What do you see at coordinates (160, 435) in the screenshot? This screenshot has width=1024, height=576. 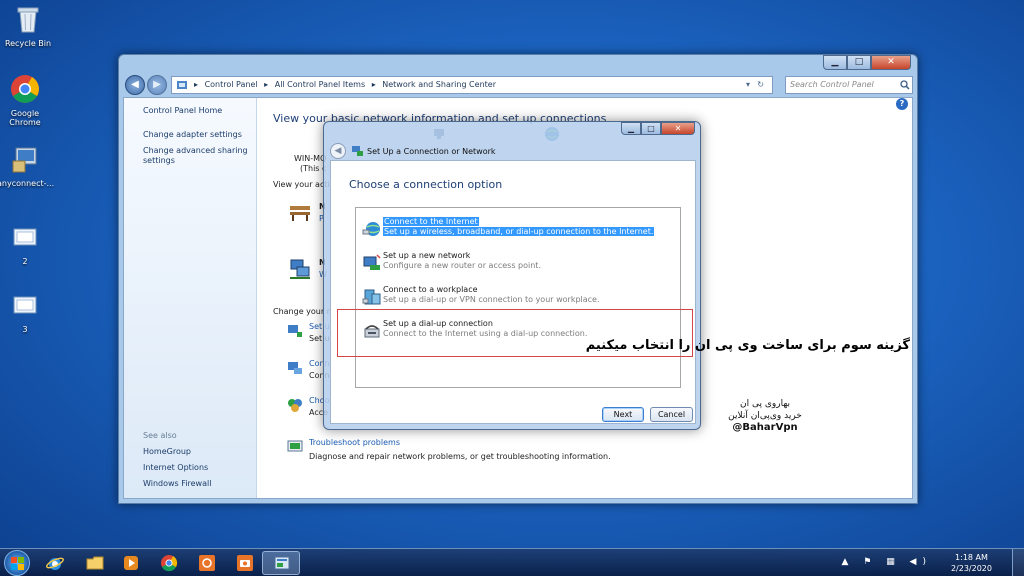 I see `see-also-heading: See also` at bounding box center [160, 435].